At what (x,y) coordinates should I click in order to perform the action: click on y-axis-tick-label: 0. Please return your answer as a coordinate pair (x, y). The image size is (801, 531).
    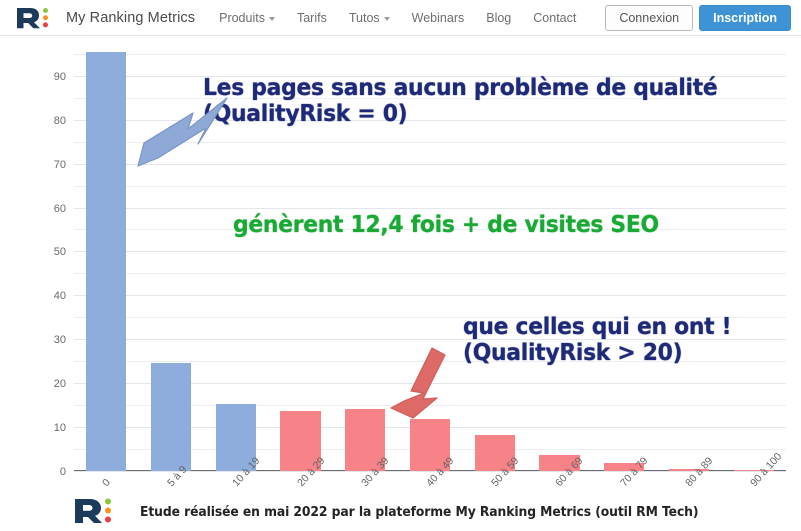
    Looking at the image, I should click on (62, 472).